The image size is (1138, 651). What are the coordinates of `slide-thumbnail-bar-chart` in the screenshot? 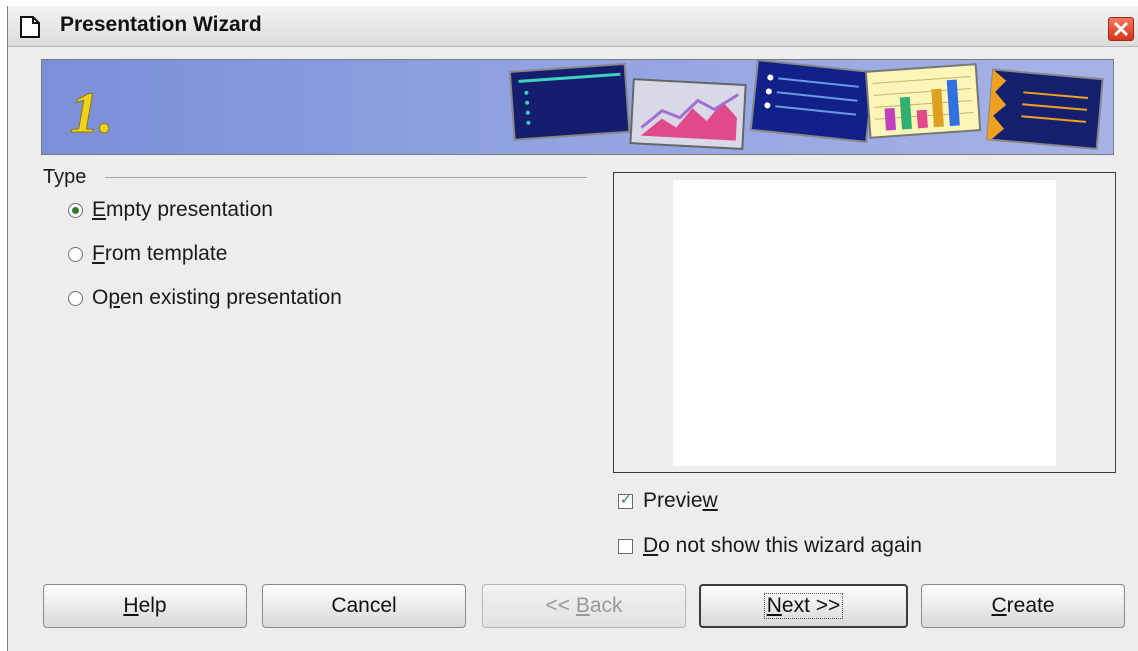 It's located at (923, 101).